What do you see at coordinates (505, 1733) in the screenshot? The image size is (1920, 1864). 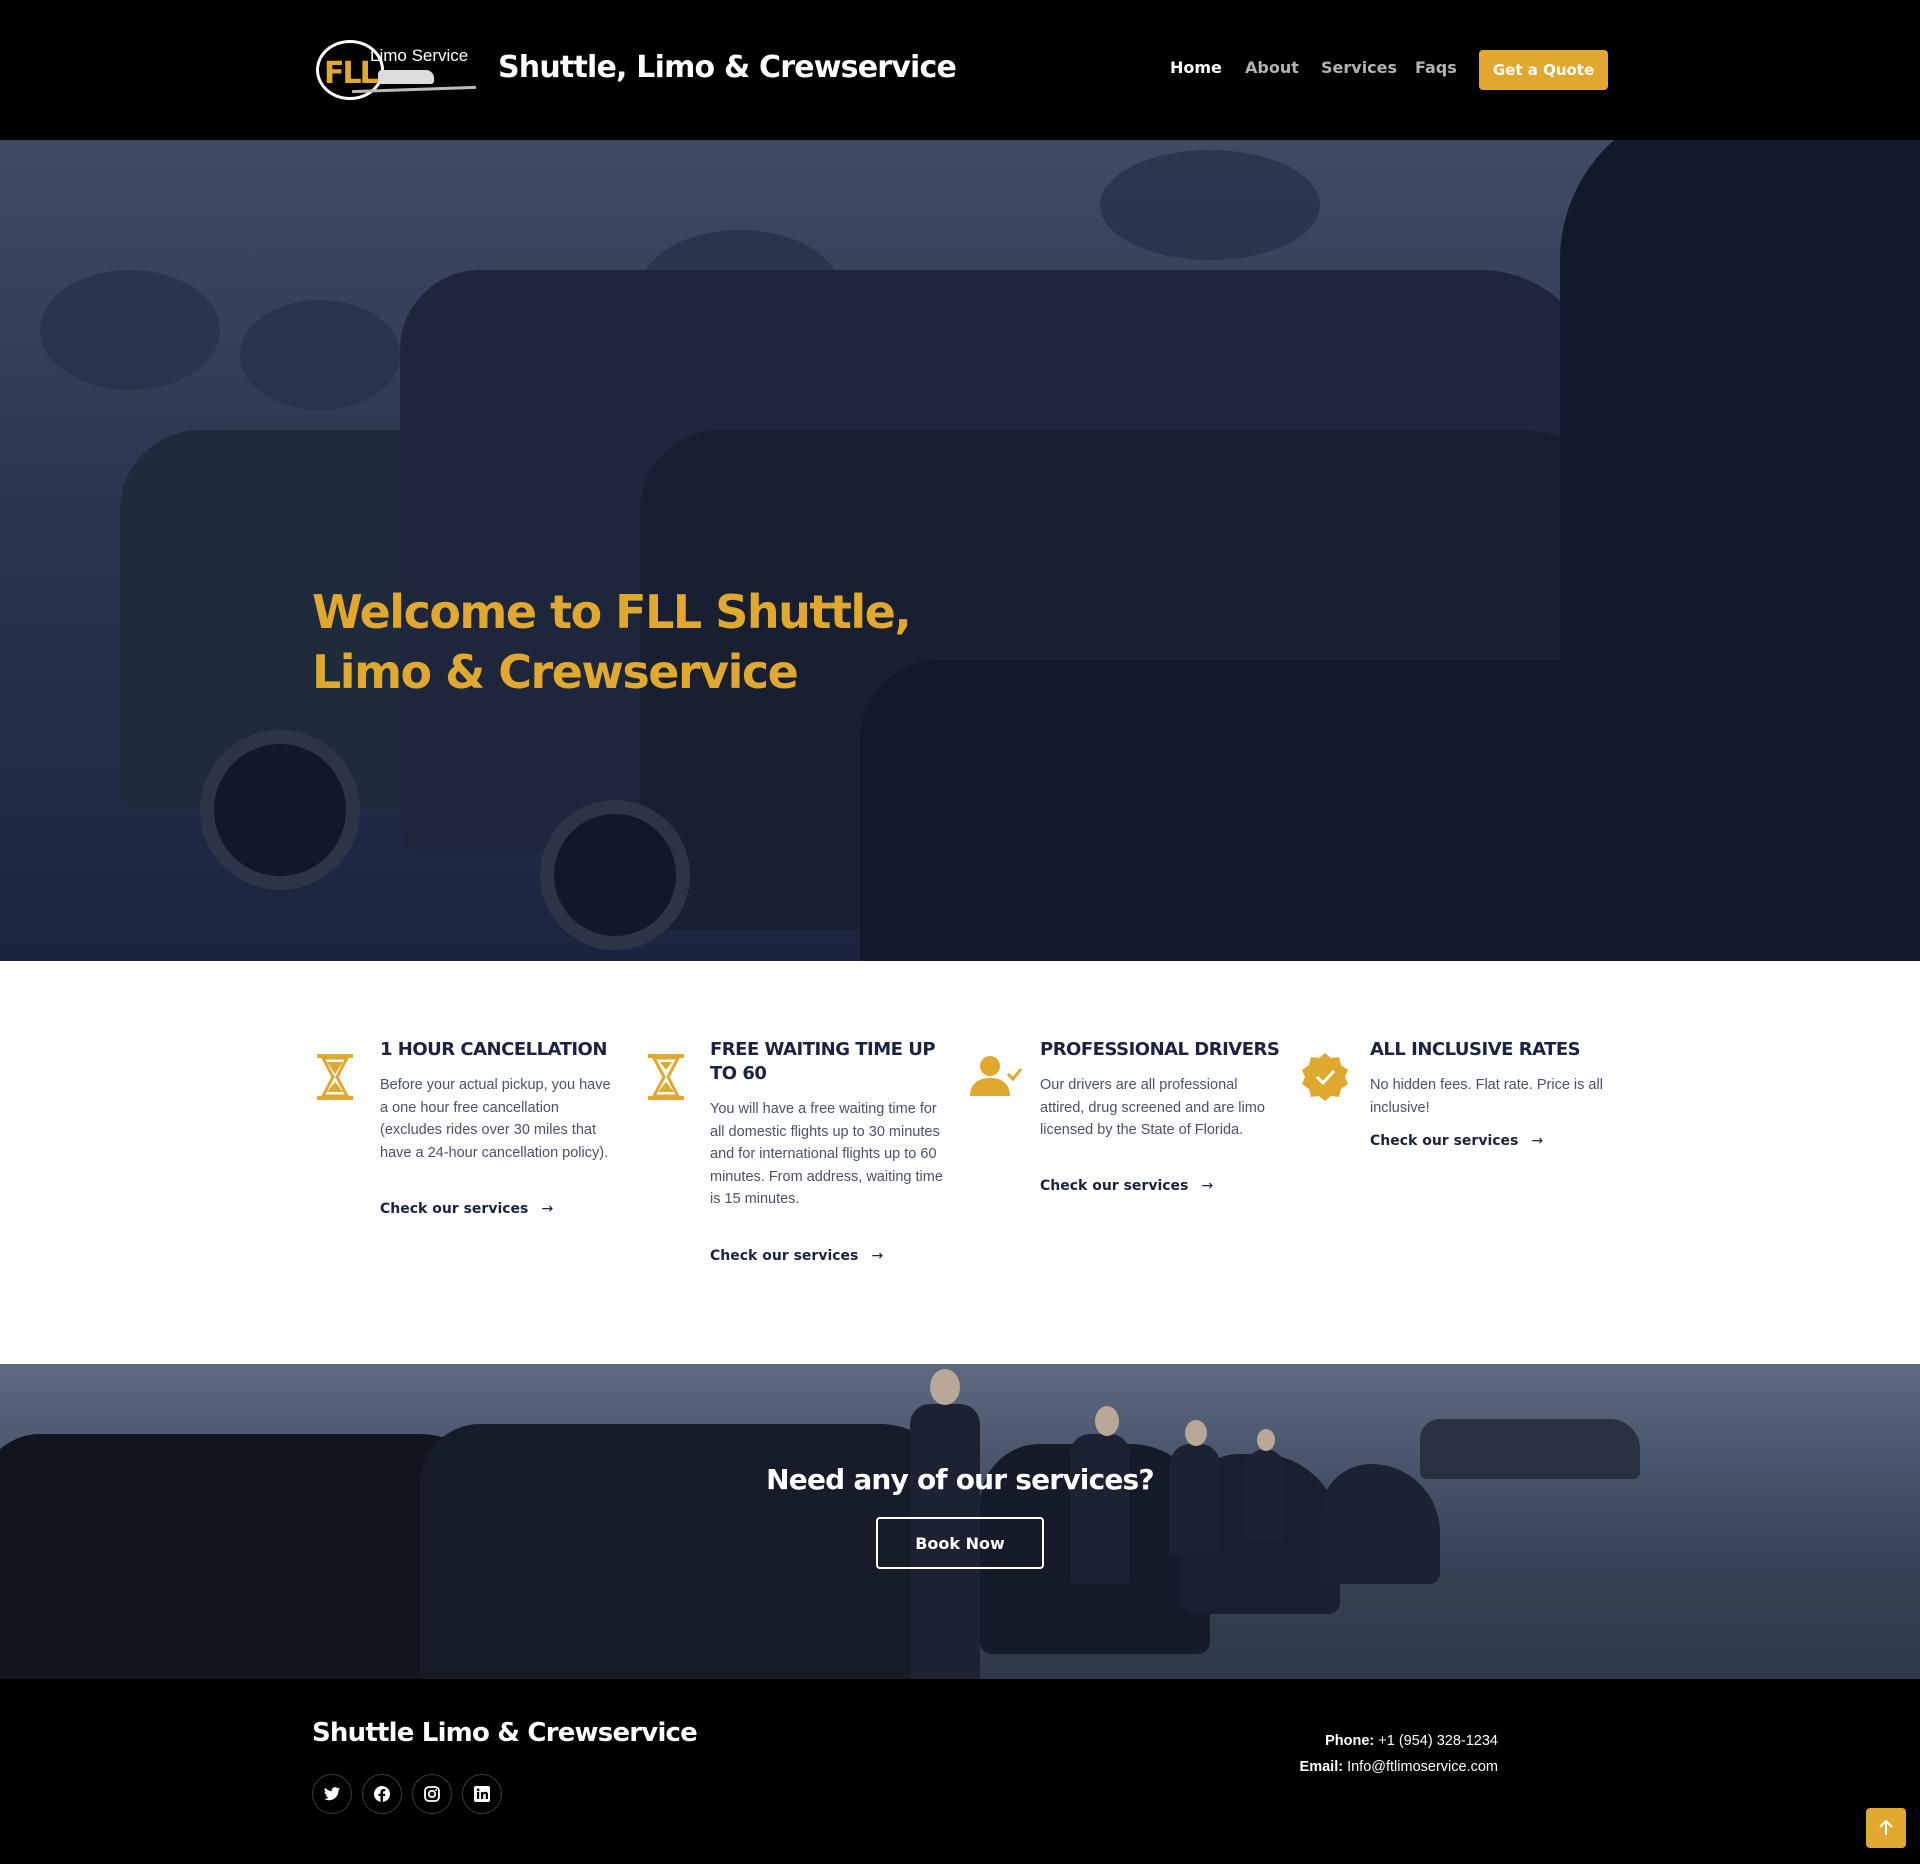 I see `footer-title: Shuttle Limo & Crewservice` at bounding box center [505, 1733].